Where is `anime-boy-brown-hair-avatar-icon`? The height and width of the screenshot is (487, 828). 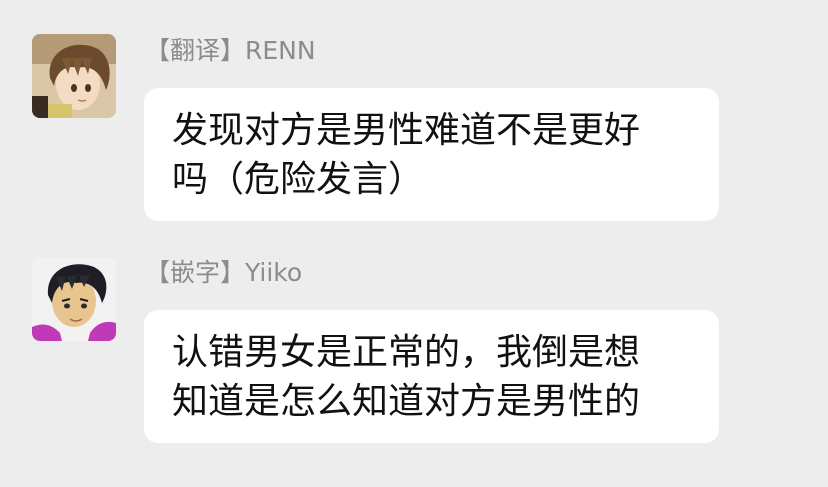
anime-boy-brown-hair-avatar-icon is located at coordinates (74, 76).